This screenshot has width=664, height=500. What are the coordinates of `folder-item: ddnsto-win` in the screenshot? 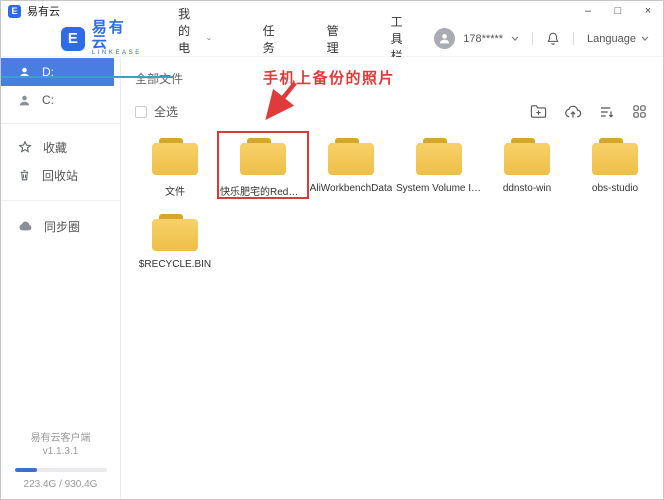 It's located at (527, 165).